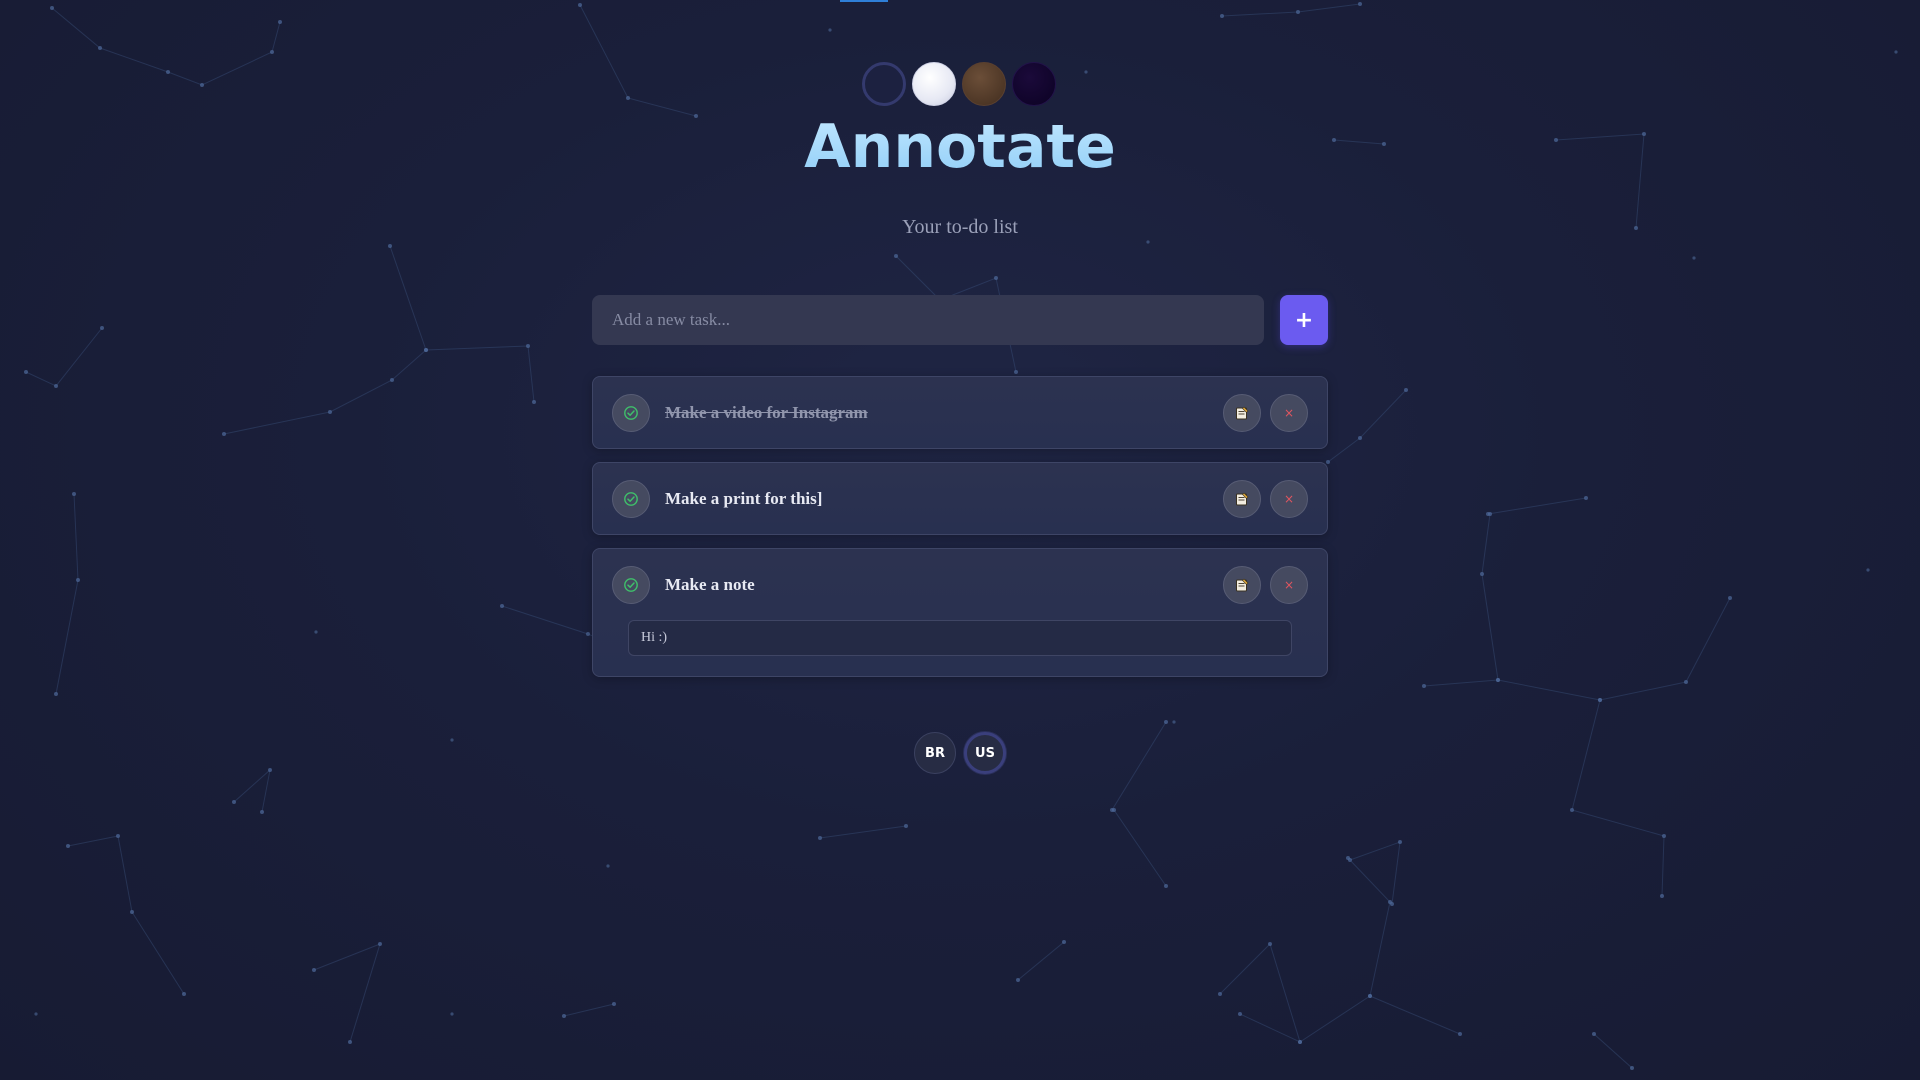  What do you see at coordinates (766, 412) in the screenshot?
I see `task-text: Make a video for Instagram` at bounding box center [766, 412].